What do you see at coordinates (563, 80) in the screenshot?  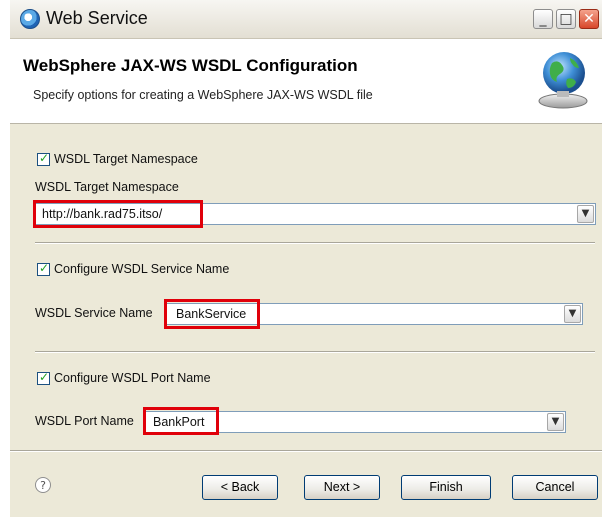 I see `globe-bell-icon` at bounding box center [563, 80].